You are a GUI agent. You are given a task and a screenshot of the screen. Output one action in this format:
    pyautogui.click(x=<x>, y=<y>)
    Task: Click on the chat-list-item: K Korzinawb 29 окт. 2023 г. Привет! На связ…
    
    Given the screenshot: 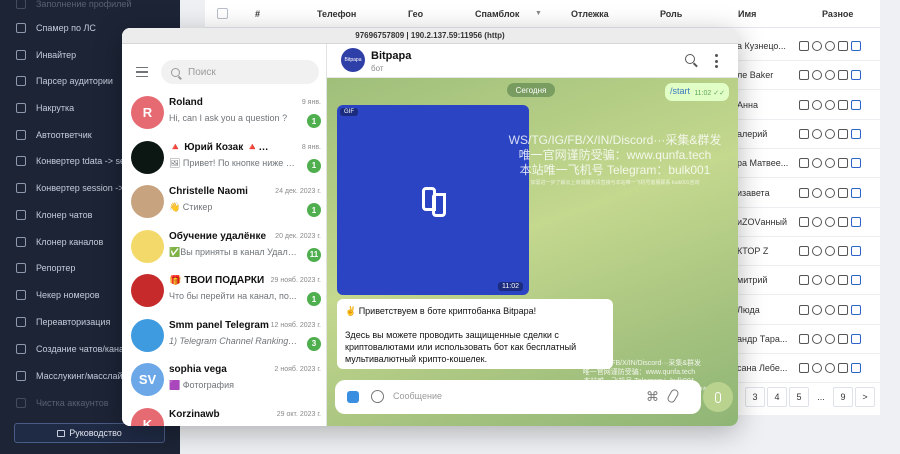 What is the action you would take?
    pyautogui.click(x=224, y=414)
    